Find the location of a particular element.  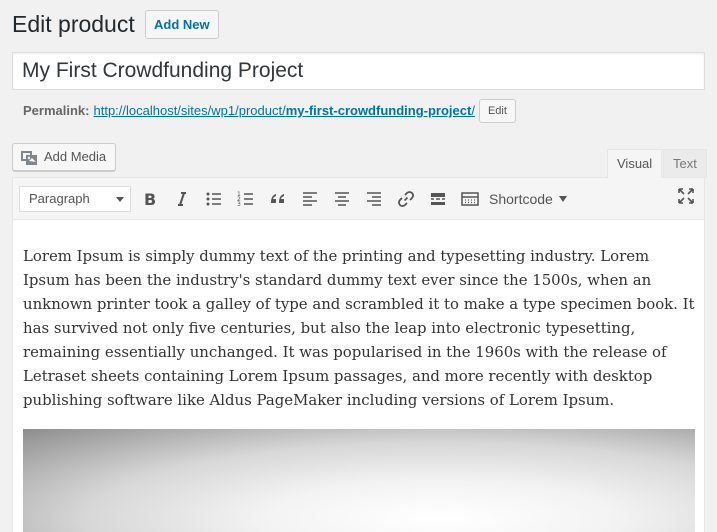

tab-visual: Visual is located at coordinates (635, 163).